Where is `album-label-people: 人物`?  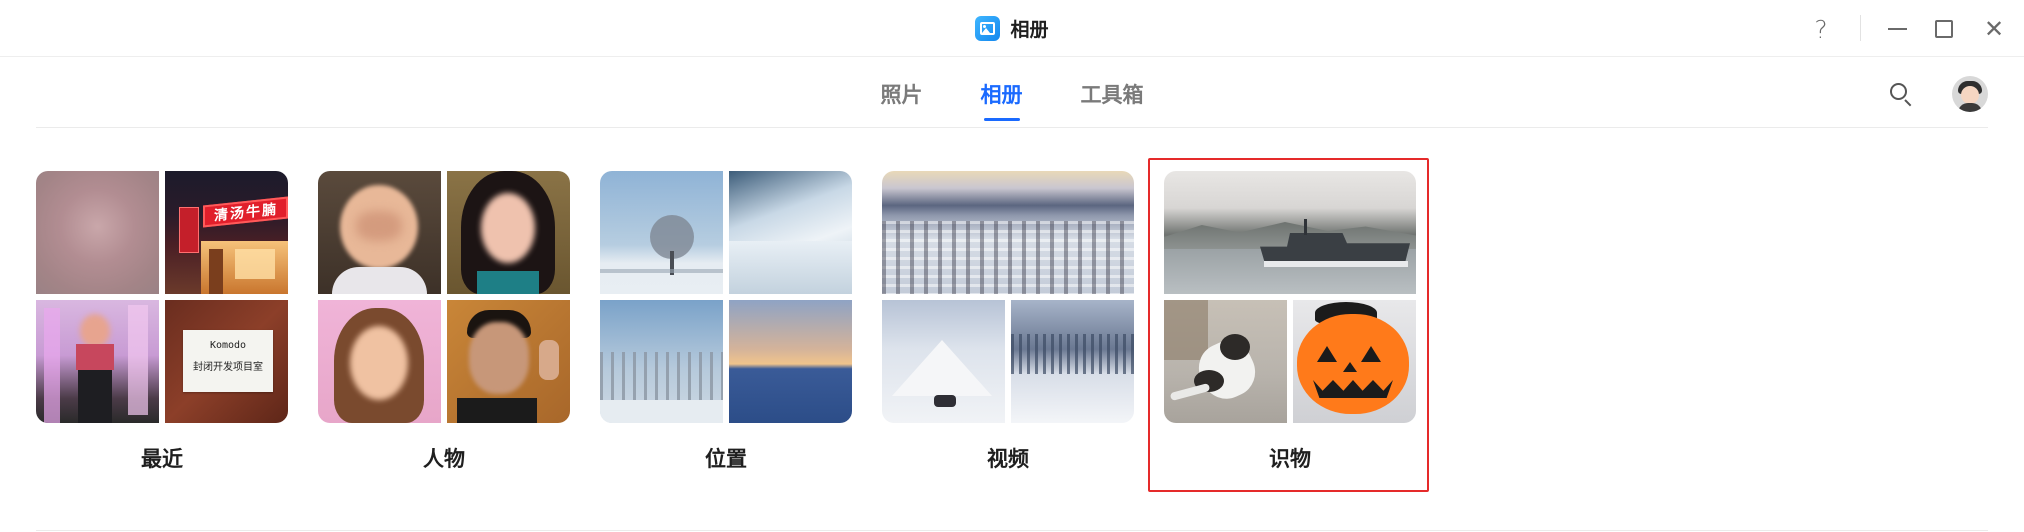
album-label-people: 人物 is located at coordinates (444, 459).